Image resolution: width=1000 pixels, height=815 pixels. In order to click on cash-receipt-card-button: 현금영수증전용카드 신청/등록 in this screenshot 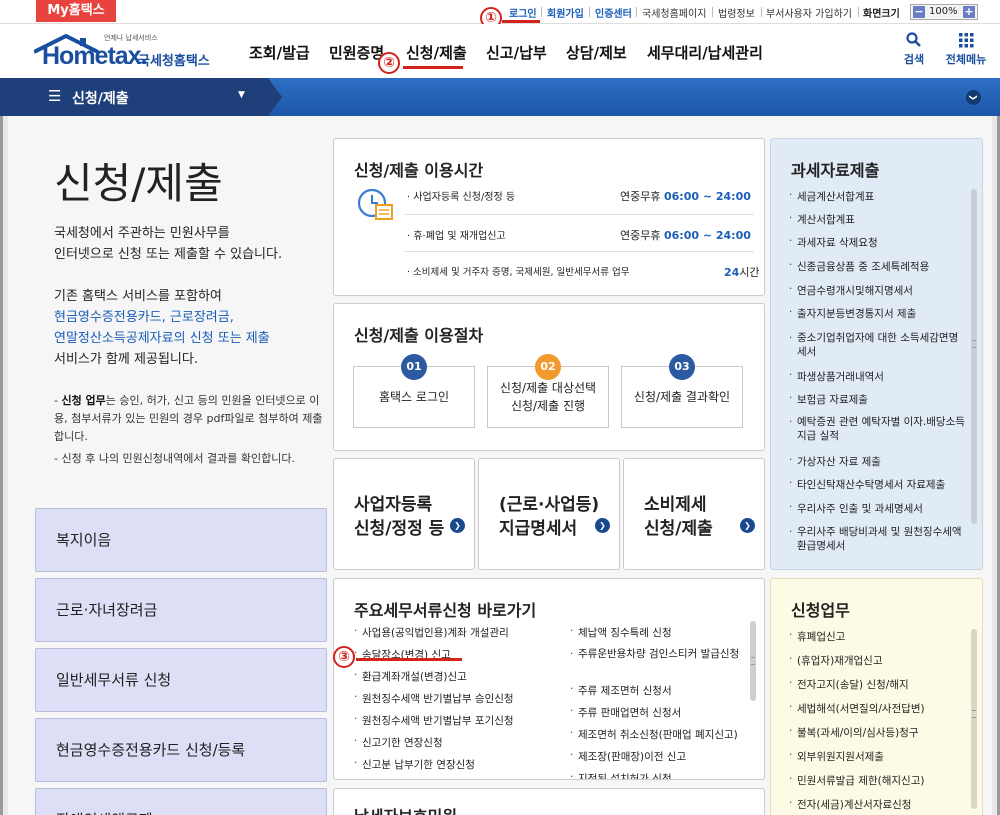, I will do `click(181, 750)`.